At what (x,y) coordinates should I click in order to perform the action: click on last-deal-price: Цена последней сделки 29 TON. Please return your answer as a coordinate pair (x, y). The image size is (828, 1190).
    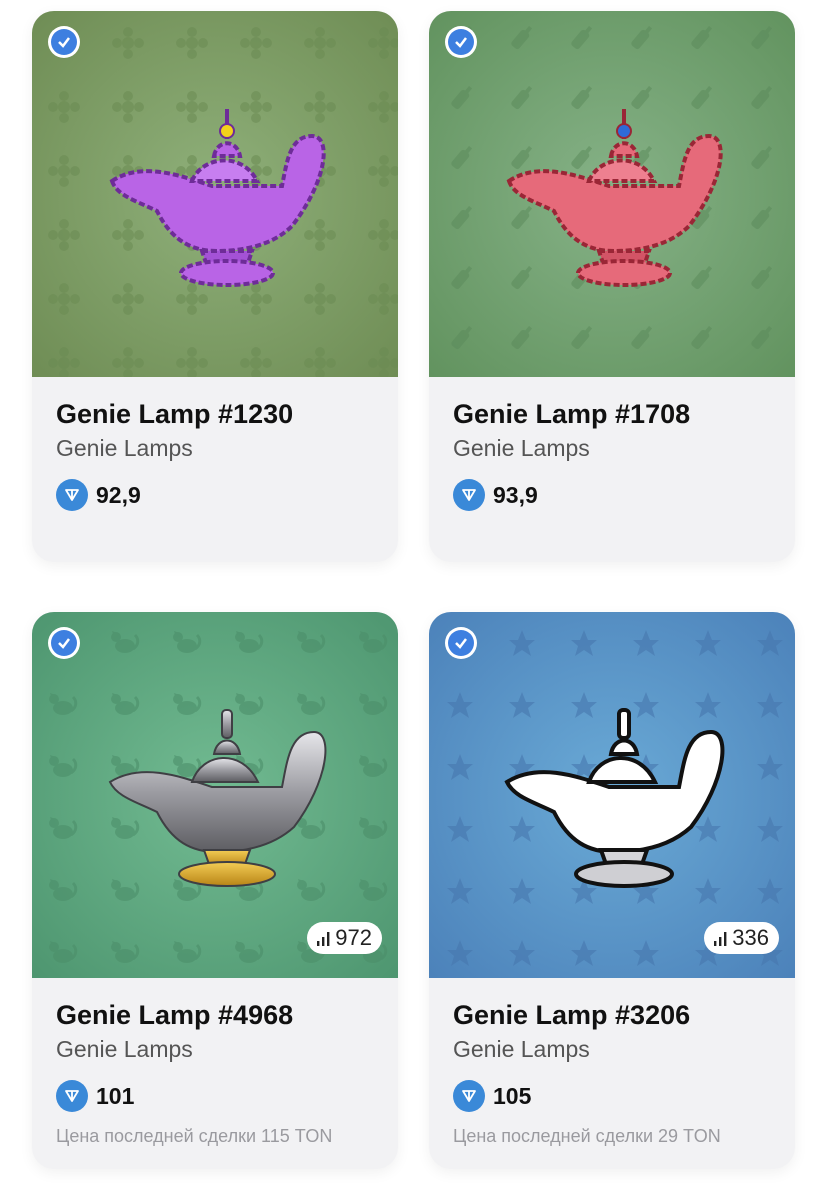
    Looking at the image, I should click on (612, 1136).